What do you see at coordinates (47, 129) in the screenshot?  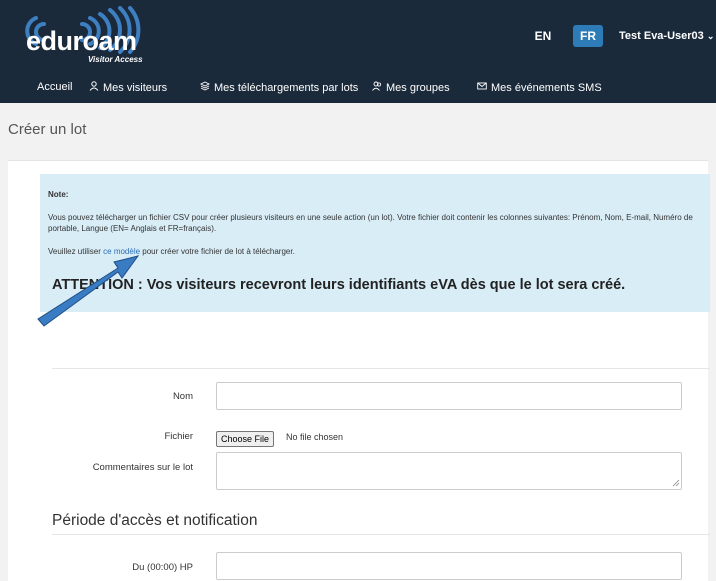 I see `page-title: Créer un lot` at bounding box center [47, 129].